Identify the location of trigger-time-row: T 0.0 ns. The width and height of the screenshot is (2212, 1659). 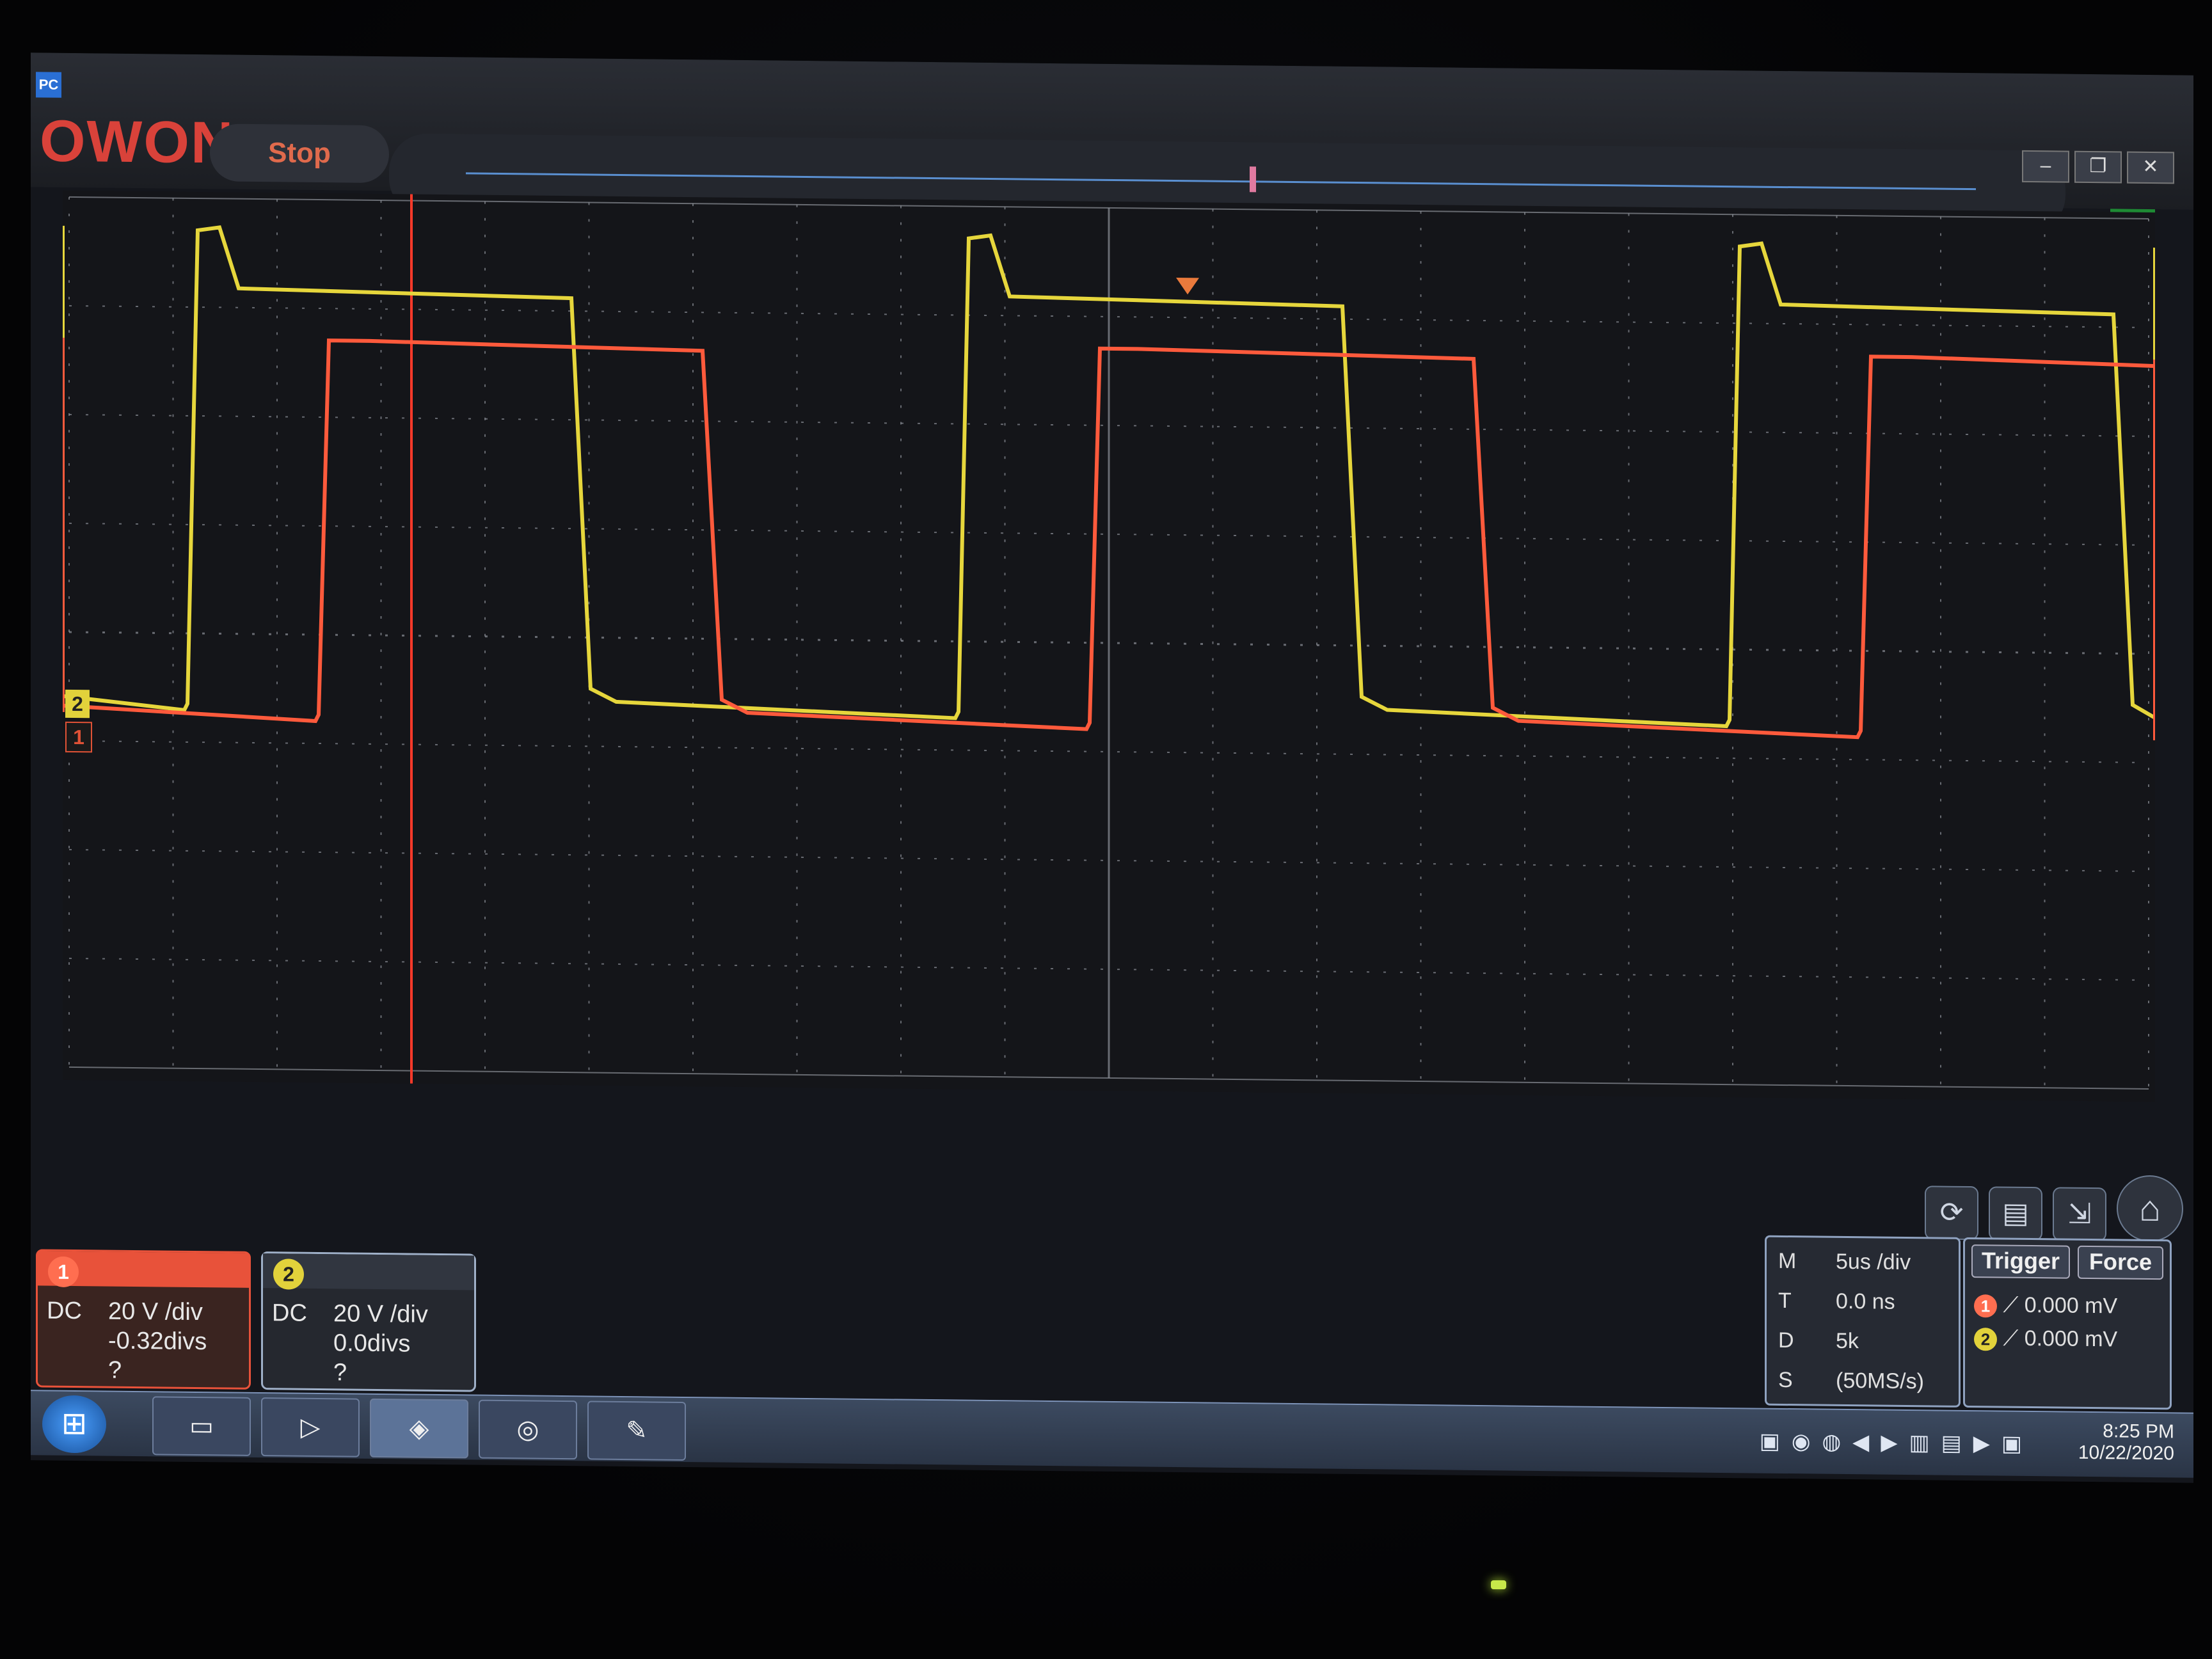
(1862, 1301).